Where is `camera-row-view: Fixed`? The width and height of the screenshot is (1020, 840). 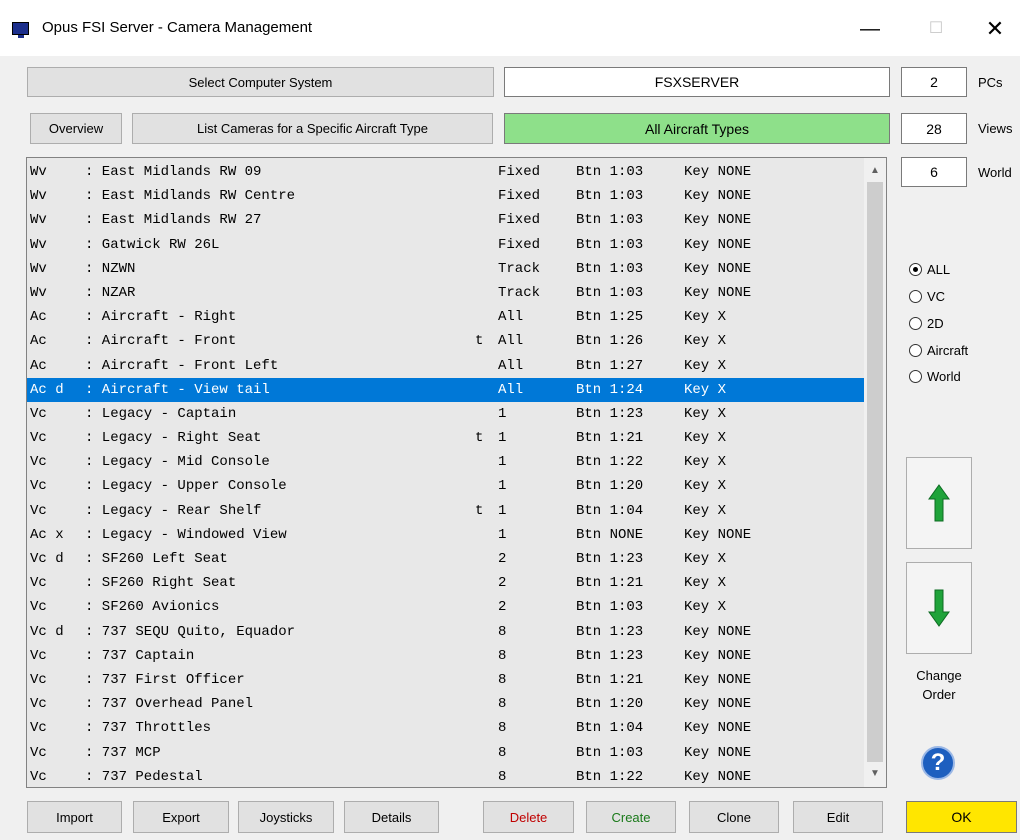
camera-row-view: Fixed is located at coordinates (519, 244).